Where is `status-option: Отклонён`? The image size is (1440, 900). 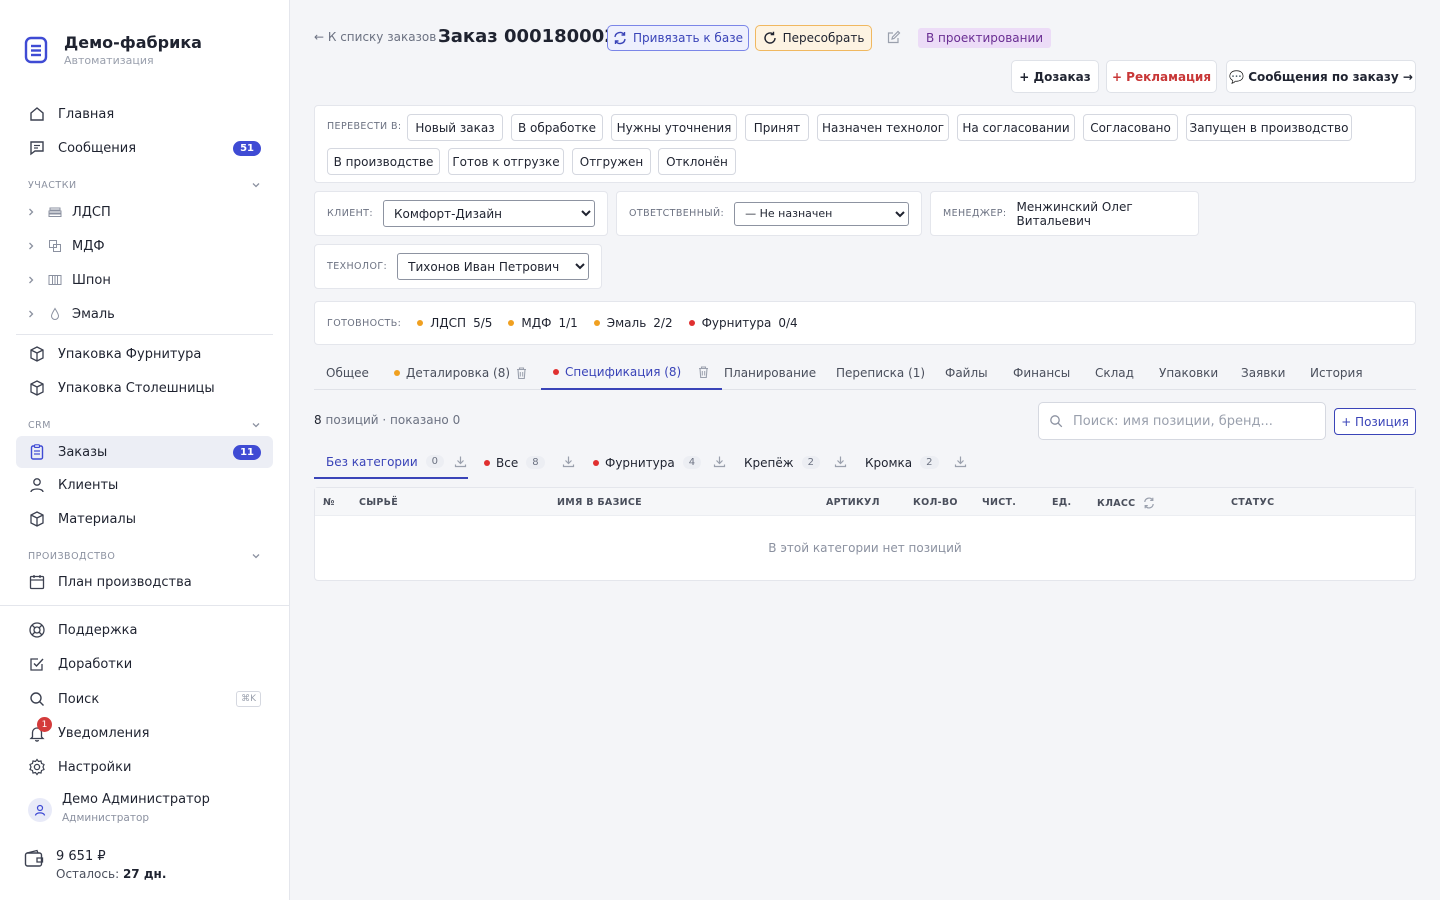 status-option: Отклонён is located at coordinates (697, 161).